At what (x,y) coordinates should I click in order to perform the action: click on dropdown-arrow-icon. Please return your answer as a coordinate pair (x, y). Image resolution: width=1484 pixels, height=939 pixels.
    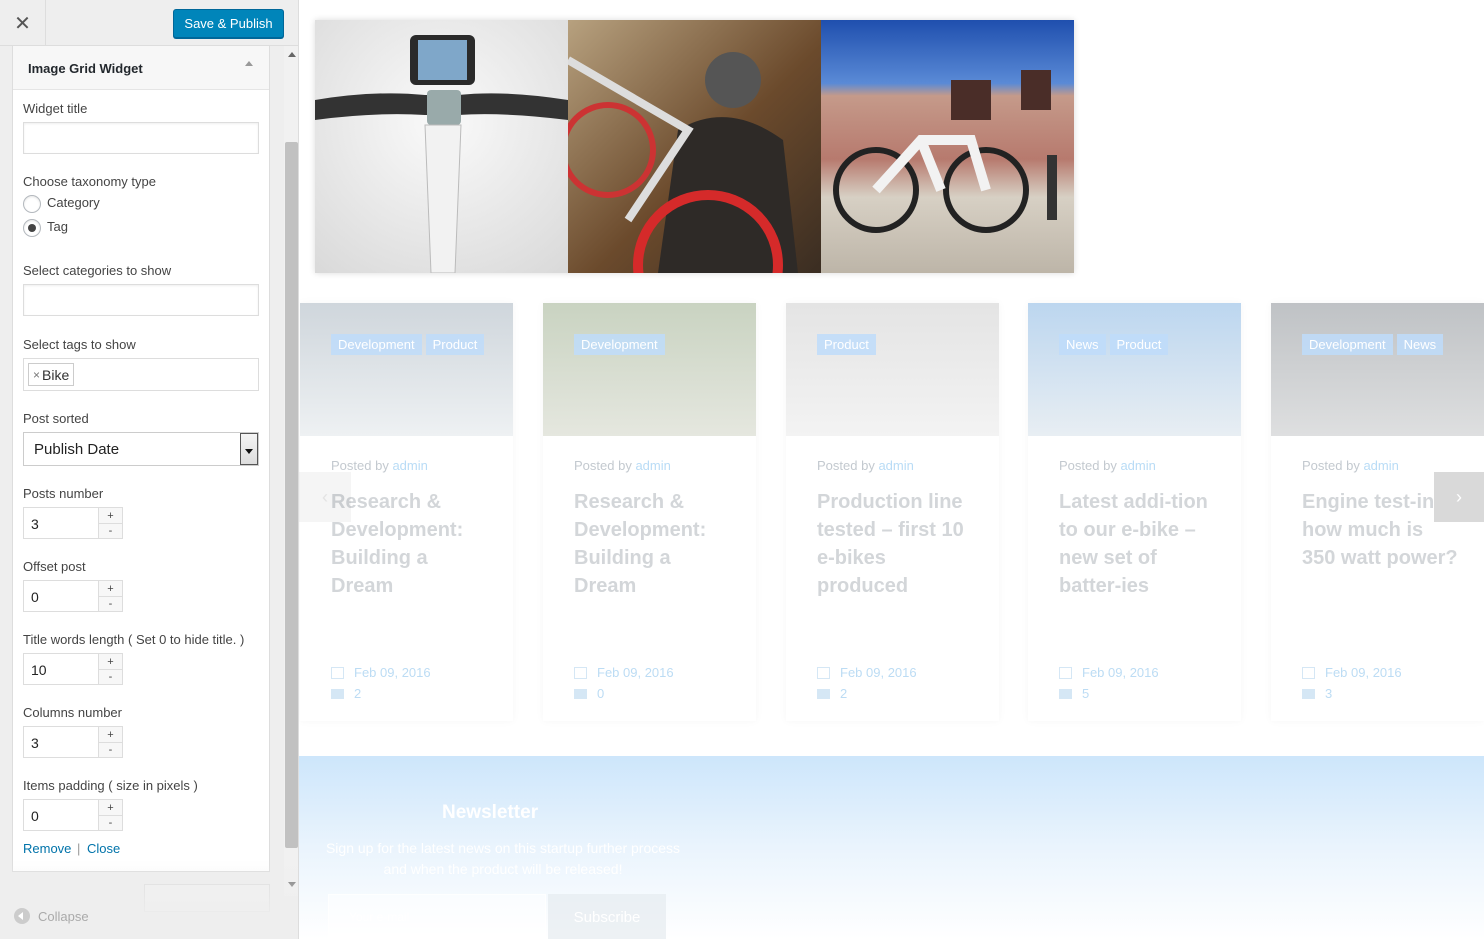
    Looking at the image, I should click on (249, 449).